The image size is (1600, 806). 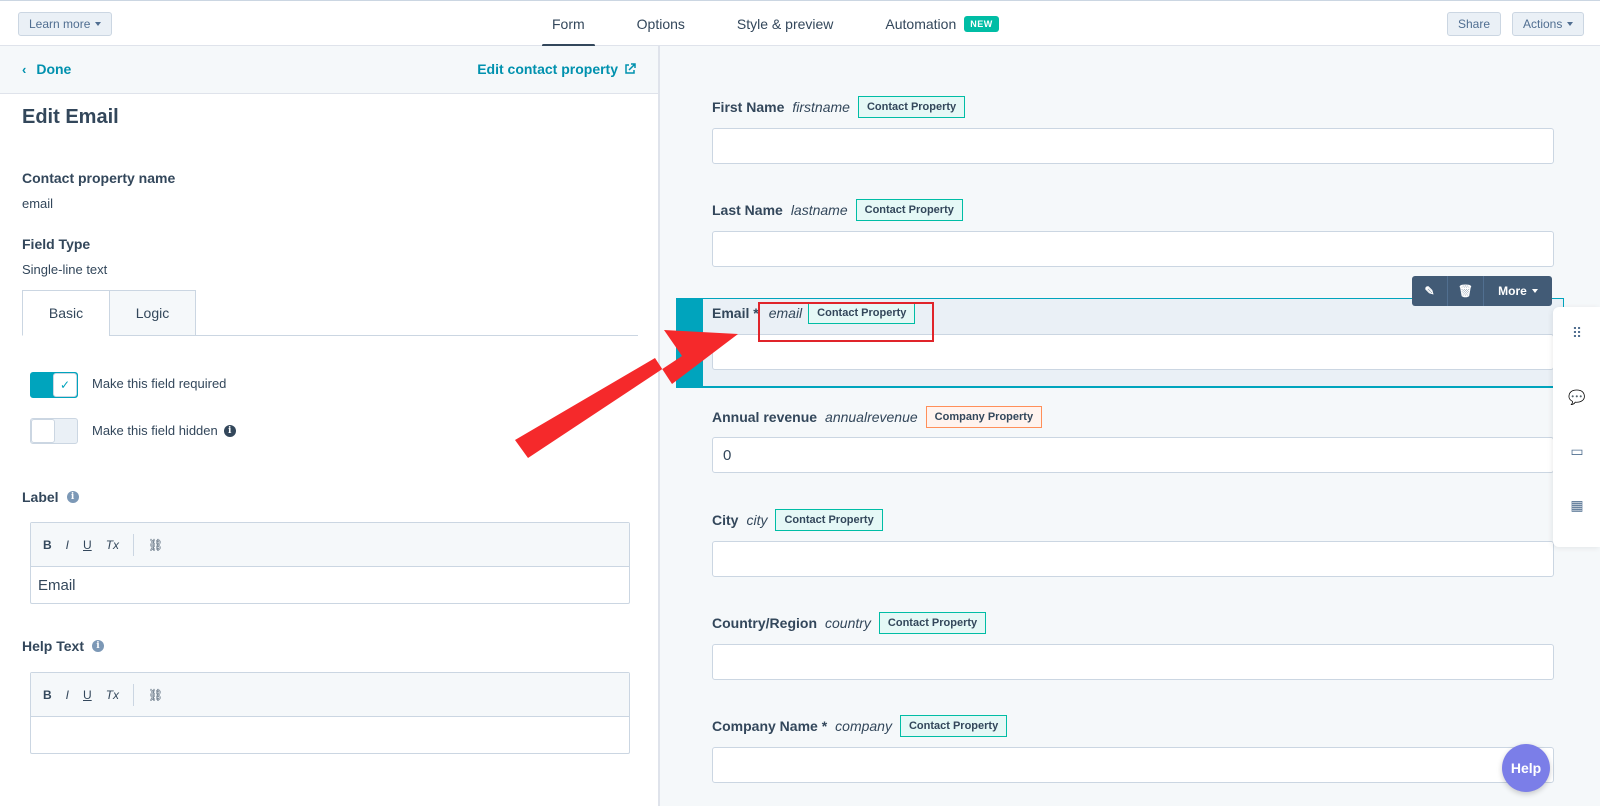 What do you see at coordinates (568, 24) in the screenshot?
I see `tab-form: Form` at bounding box center [568, 24].